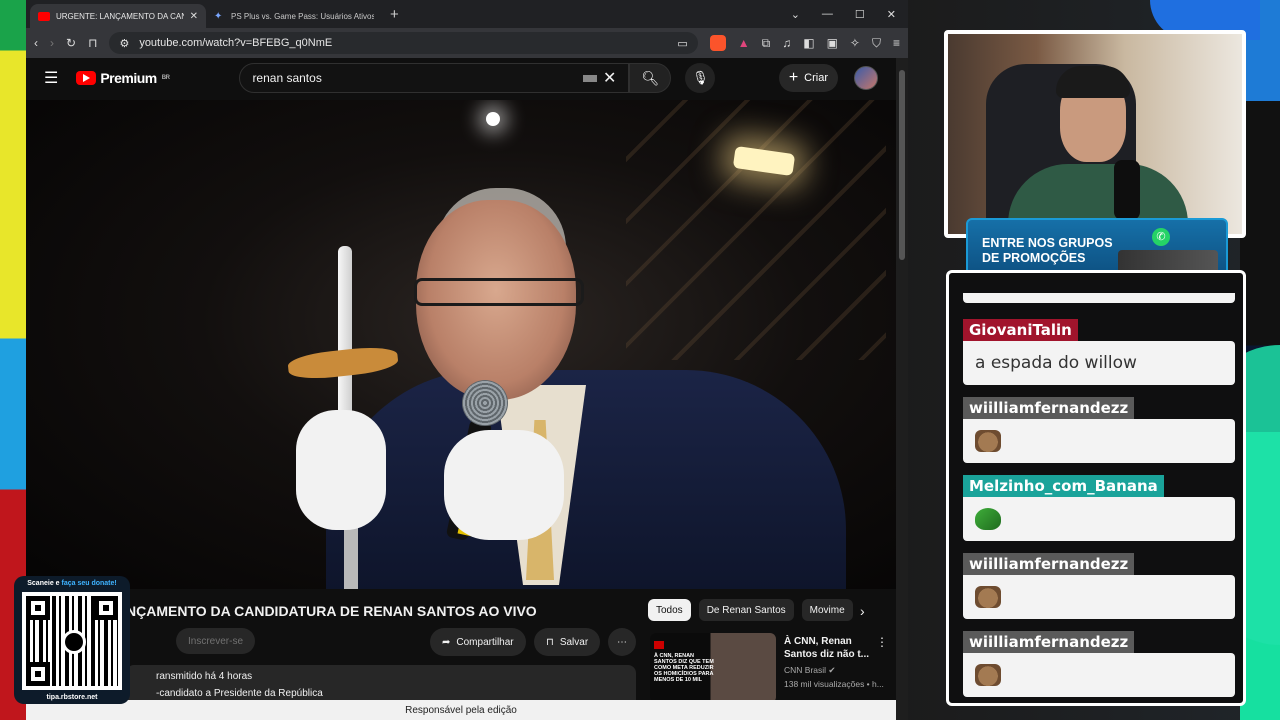  Describe the element at coordinates (717, 43) in the screenshot. I see `brave-shields-icon` at that location.